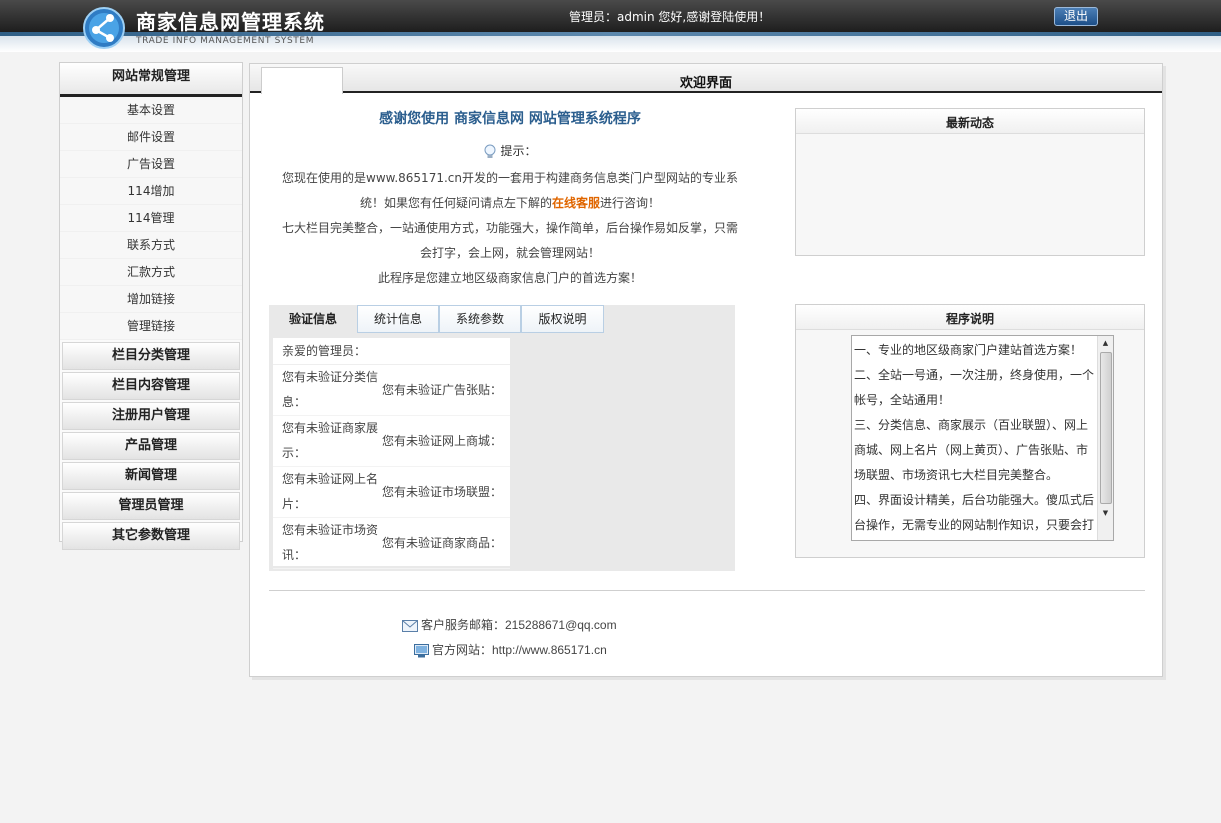 The height and width of the screenshot is (823, 1221). I want to click on intro-tip: 提示：, so click(510, 151).